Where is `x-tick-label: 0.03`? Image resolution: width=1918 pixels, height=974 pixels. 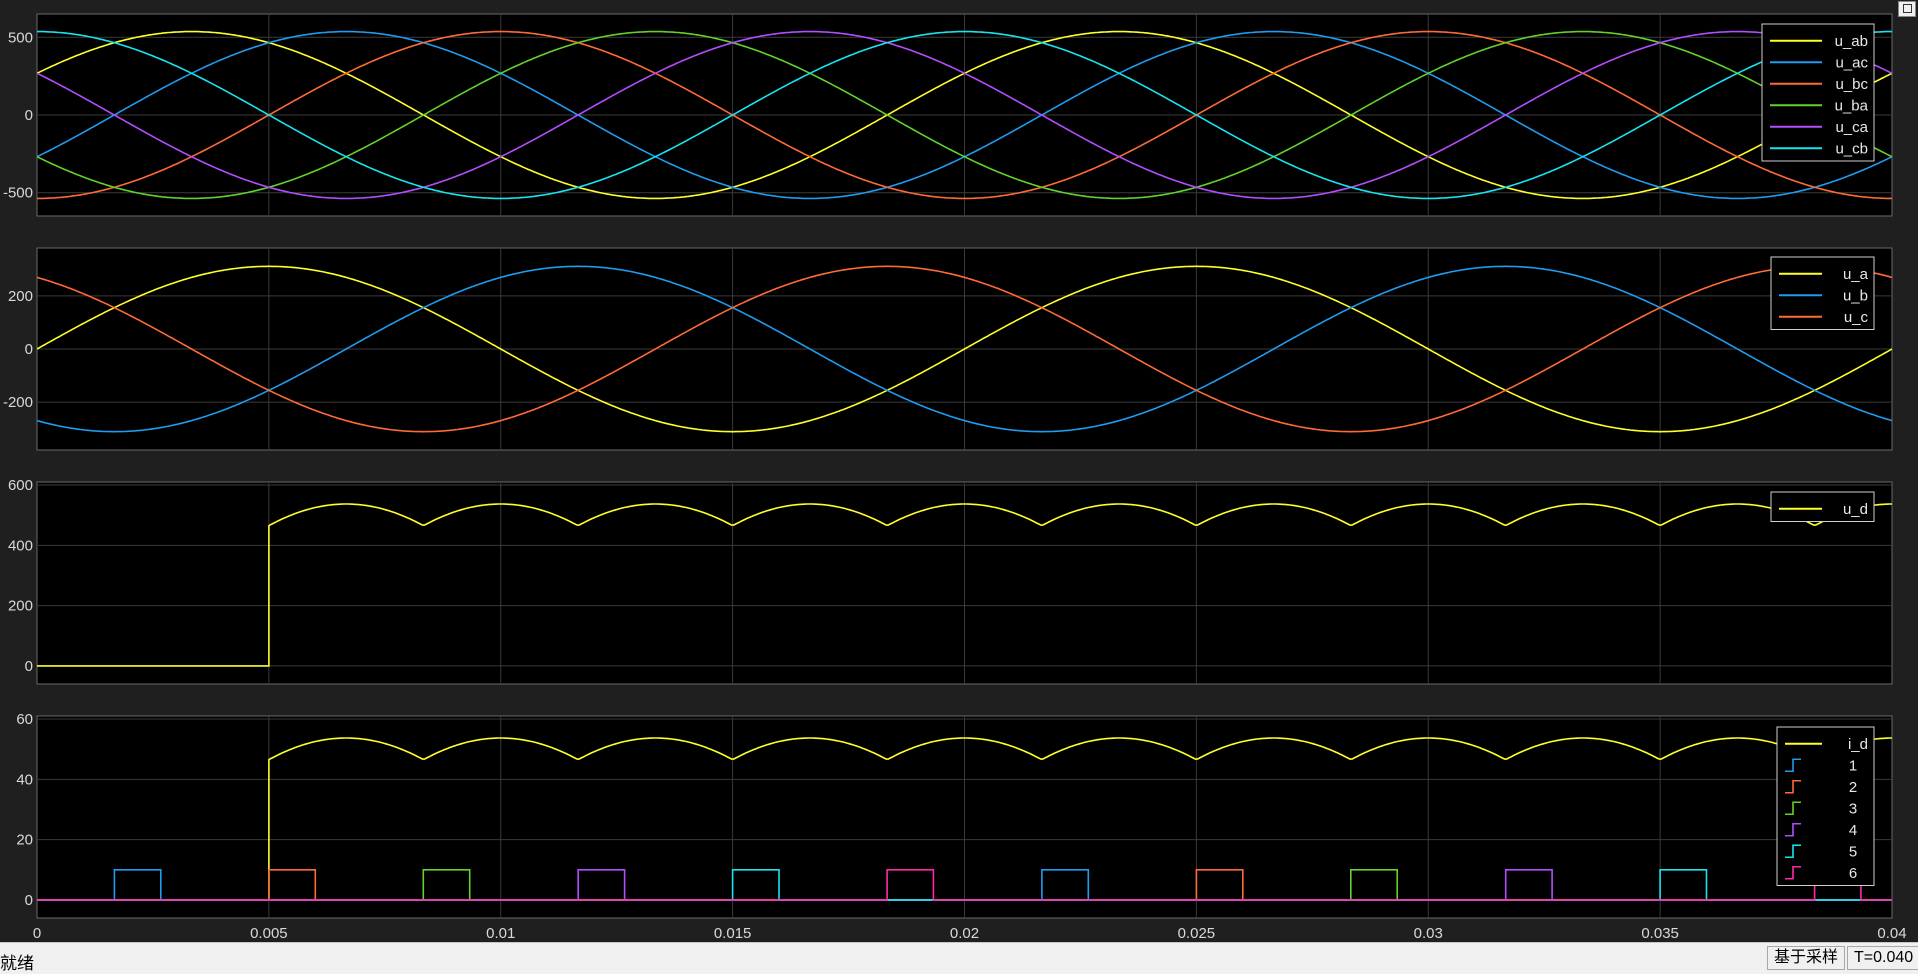 x-tick-label: 0.03 is located at coordinates (1428, 933).